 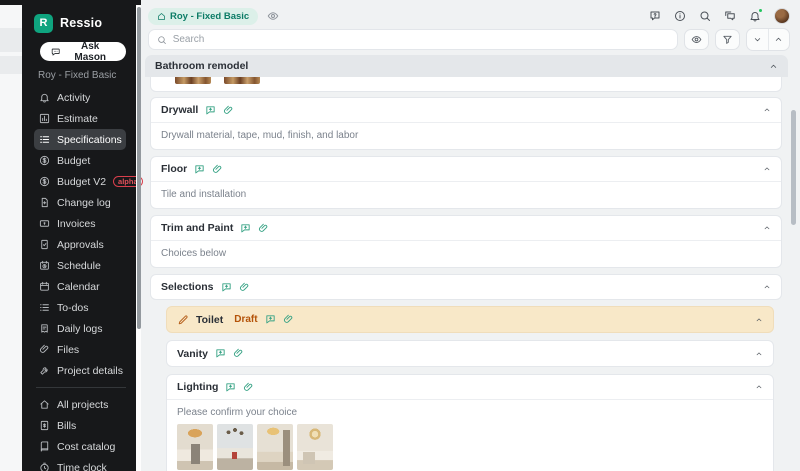 I want to click on sidebar-item-project-details: Project details, so click(x=80, y=370).